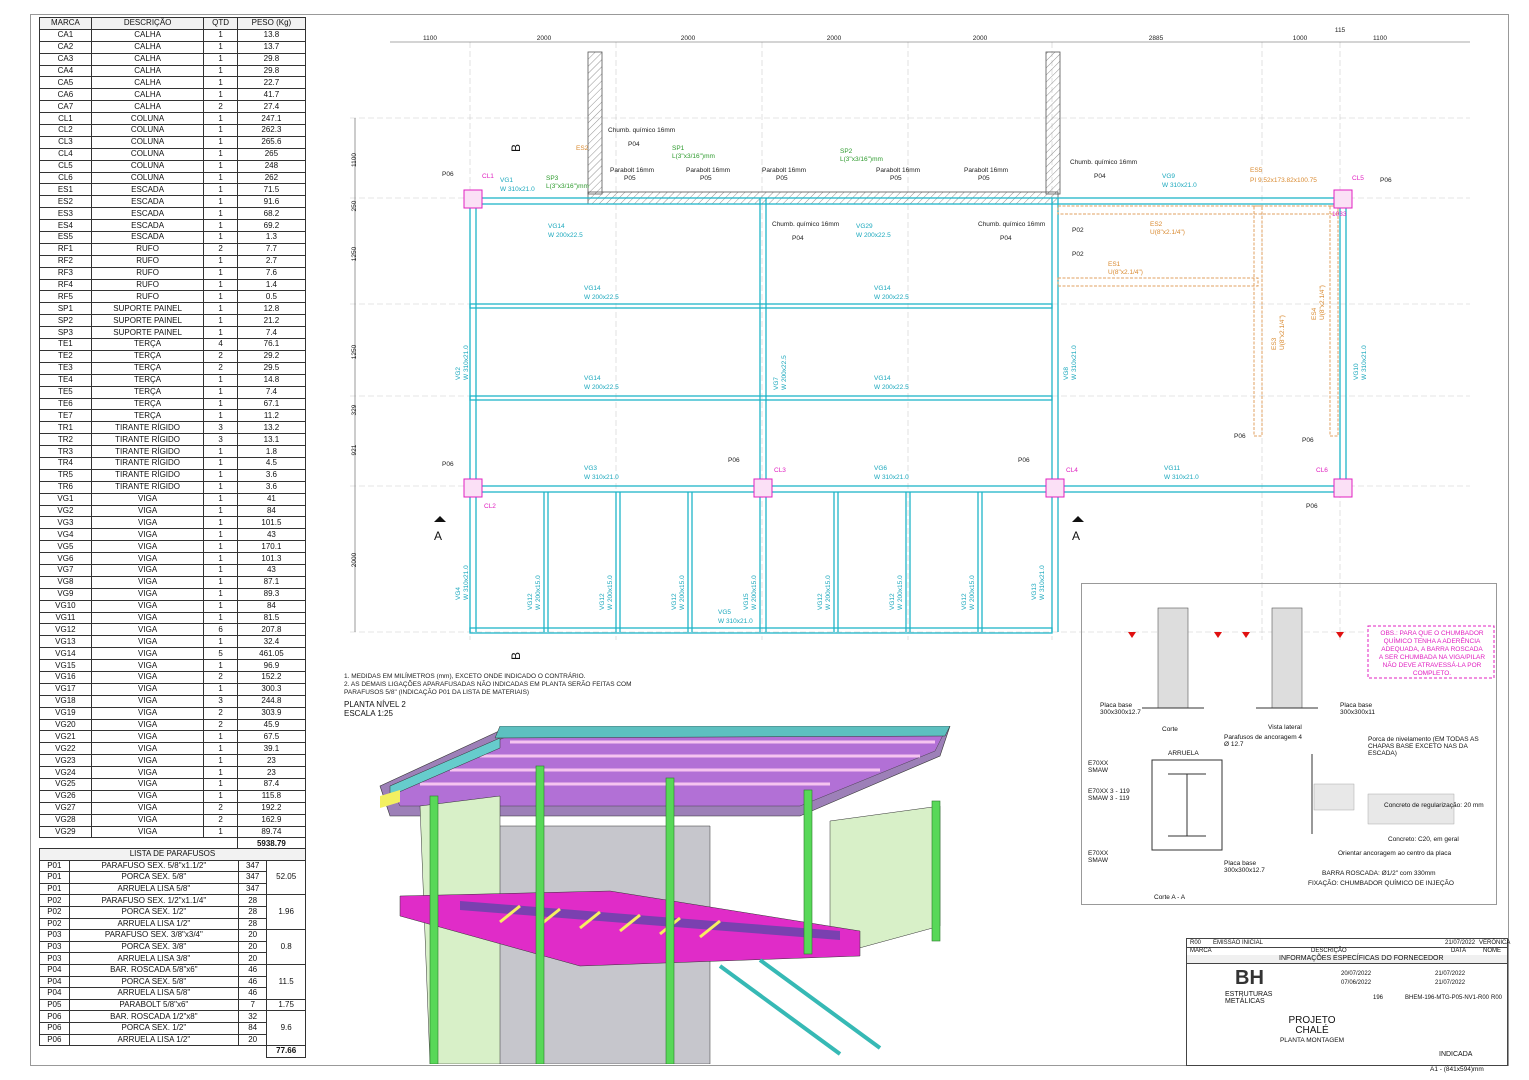 The width and height of the screenshot is (1529, 1080). Describe the element at coordinates (65, 630) in the screenshot. I see `table-cell: VG12` at that location.